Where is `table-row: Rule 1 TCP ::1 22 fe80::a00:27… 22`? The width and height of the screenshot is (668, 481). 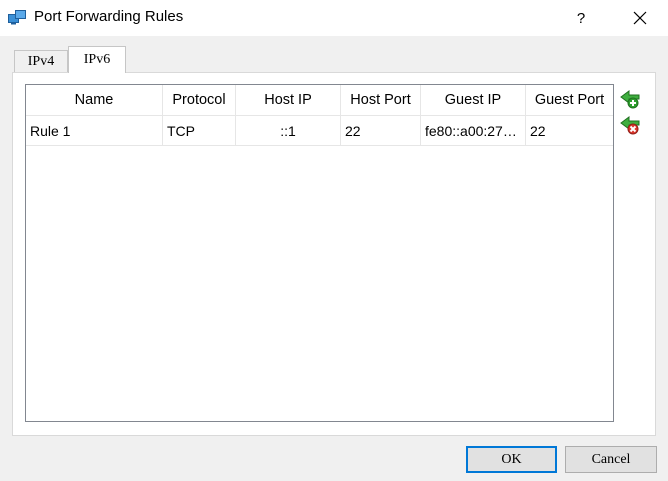 table-row: Rule 1 TCP ::1 22 fe80::a00:27… 22 is located at coordinates (319, 131).